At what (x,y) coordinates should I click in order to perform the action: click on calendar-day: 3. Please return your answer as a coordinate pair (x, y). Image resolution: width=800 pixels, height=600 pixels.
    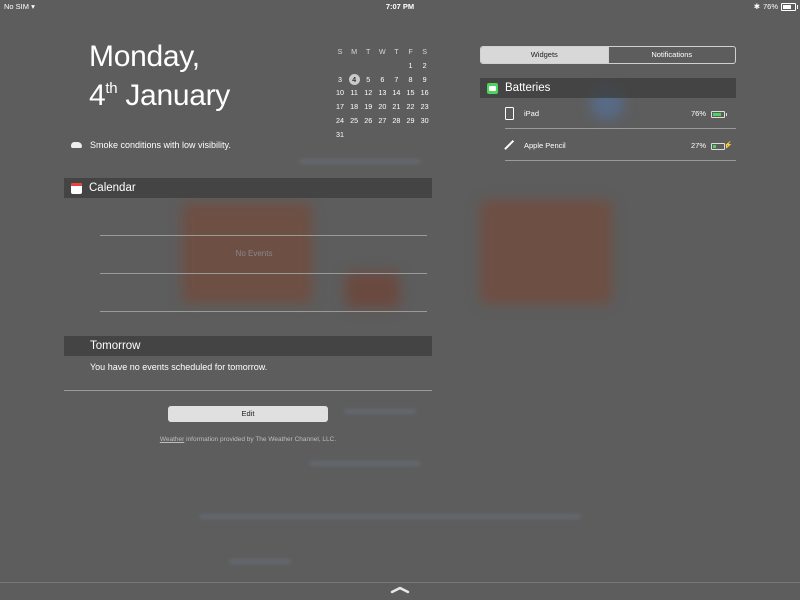
    Looking at the image, I should click on (340, 79).